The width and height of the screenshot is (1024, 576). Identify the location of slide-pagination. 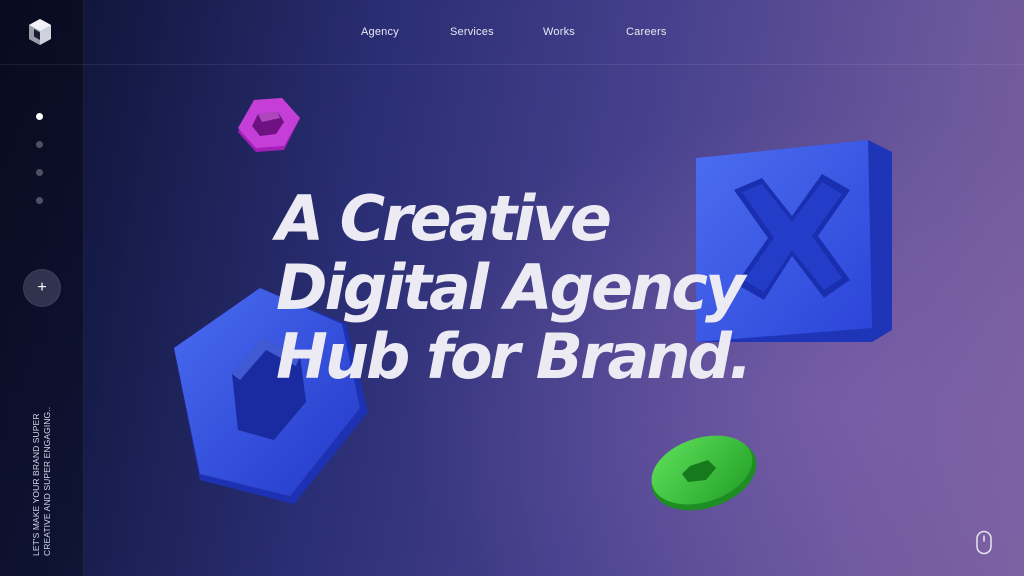
(39, 169).